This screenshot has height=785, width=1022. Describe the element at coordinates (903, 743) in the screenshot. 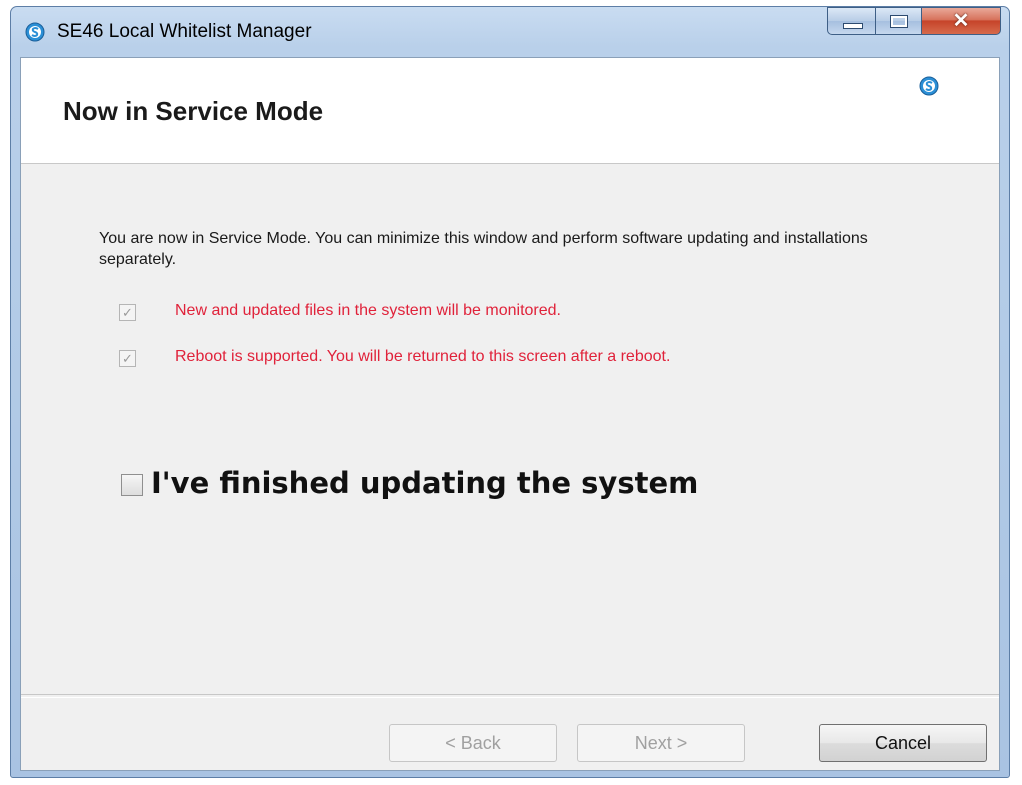

I see `cancel-button: Cancel` at that location.